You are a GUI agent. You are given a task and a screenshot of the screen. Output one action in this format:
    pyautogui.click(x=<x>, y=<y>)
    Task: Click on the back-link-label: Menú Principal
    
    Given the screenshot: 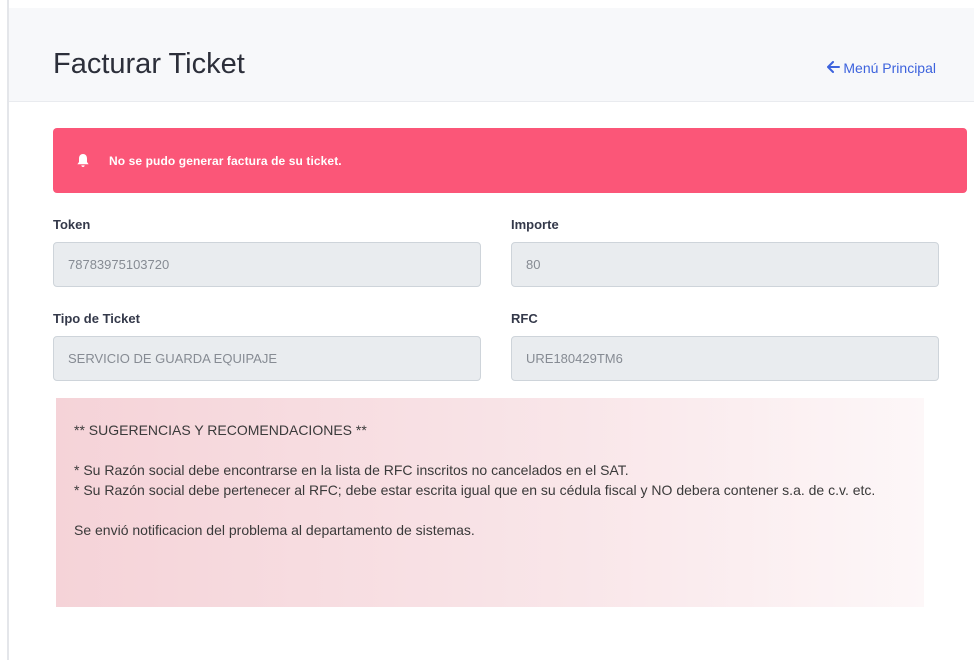 What is the action you would take?
    pyautogui.click(x=889, y=68)
    